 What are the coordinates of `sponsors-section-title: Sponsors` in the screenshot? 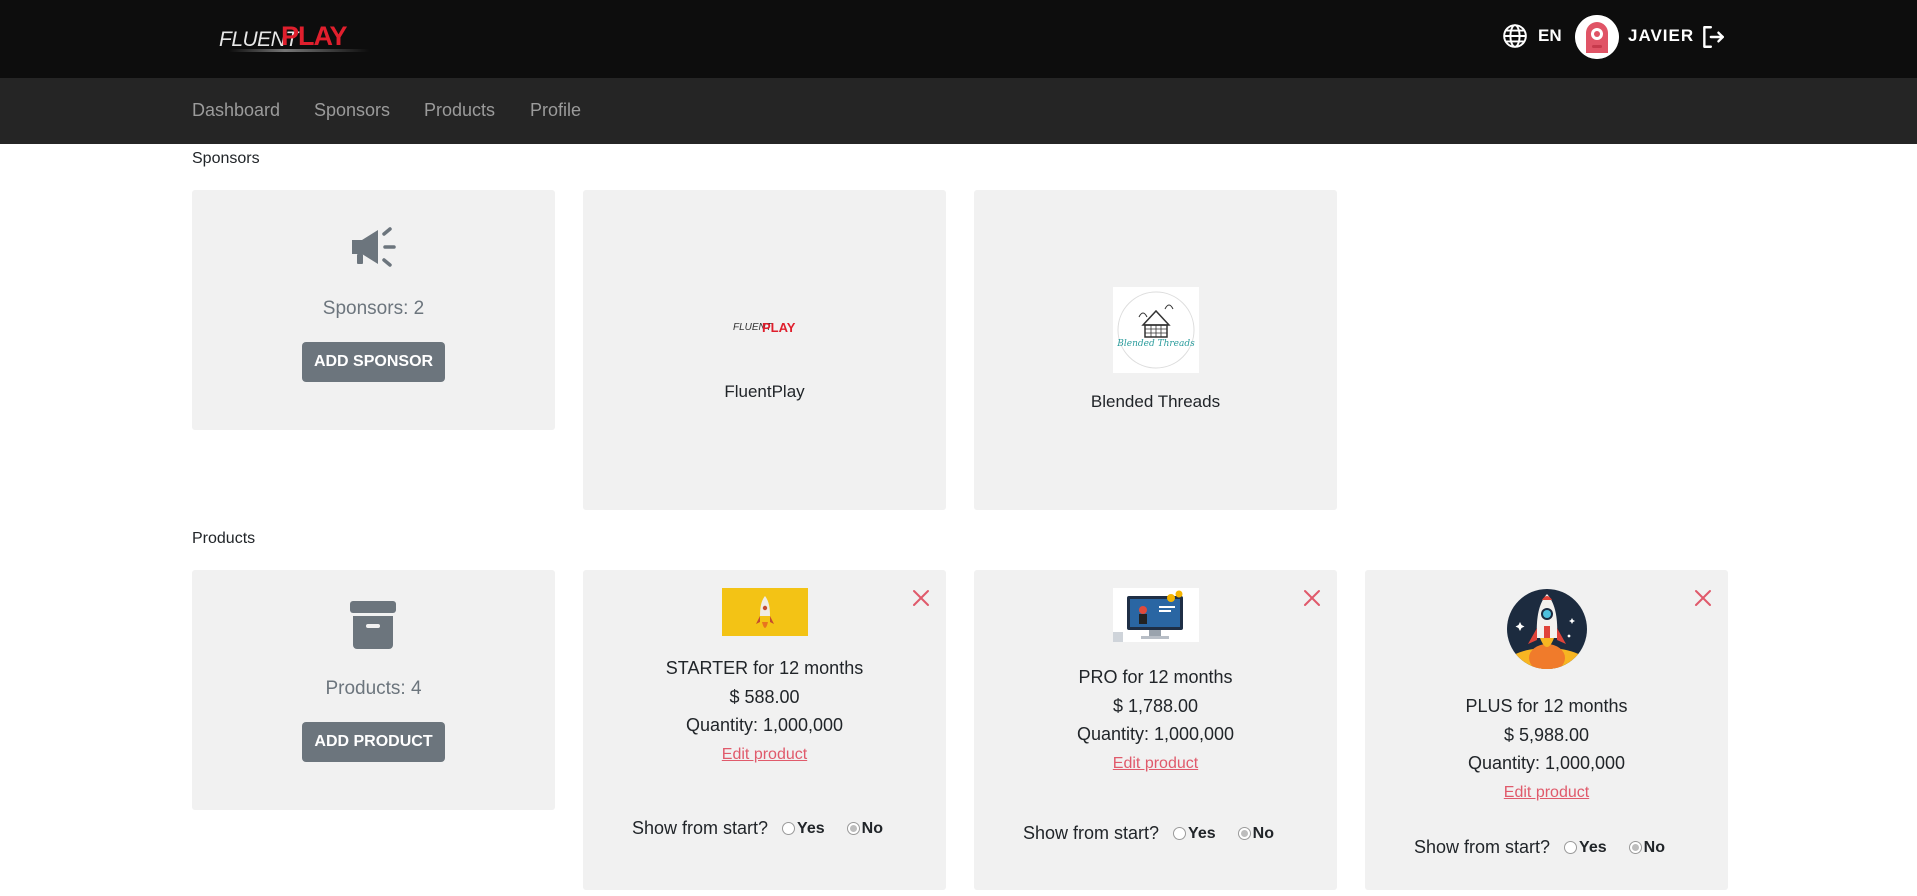 It's located at (226, 158).